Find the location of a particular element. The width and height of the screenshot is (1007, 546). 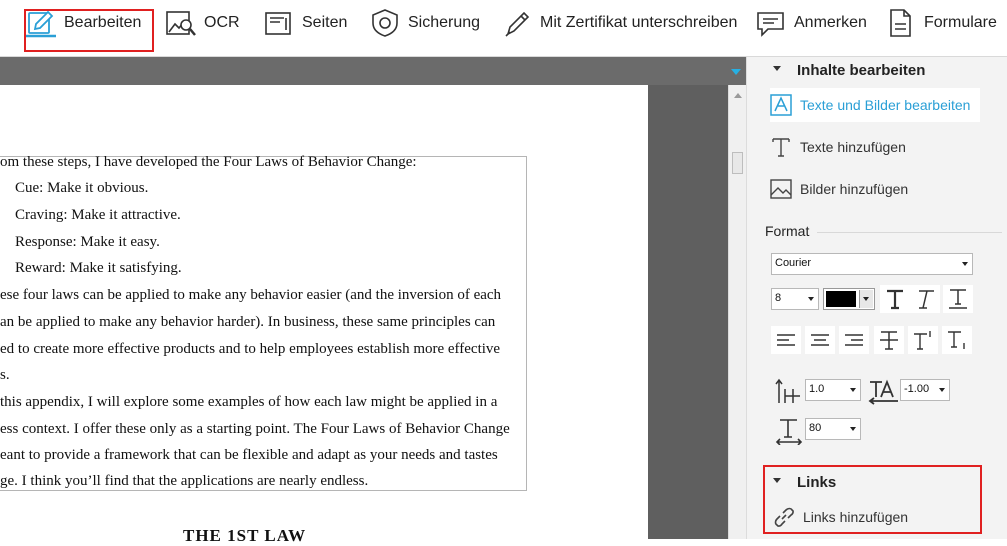

align-left-icon is located at coordinates (786, 340).